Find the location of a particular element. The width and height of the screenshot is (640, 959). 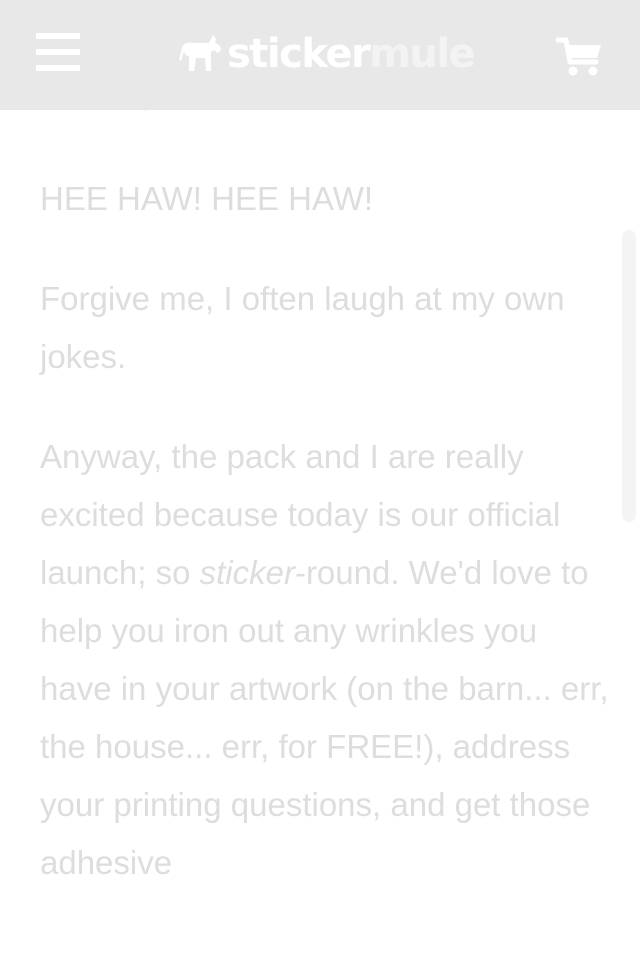

logo-word-sticker: sticker is located at coordinates (299, 54).